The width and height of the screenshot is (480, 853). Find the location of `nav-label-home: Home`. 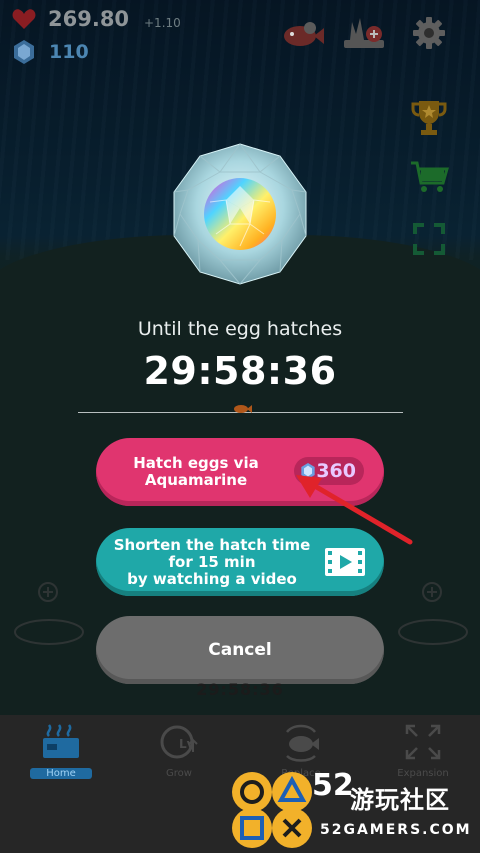

nav-label-home: Home is located at coordinates (61, 773).